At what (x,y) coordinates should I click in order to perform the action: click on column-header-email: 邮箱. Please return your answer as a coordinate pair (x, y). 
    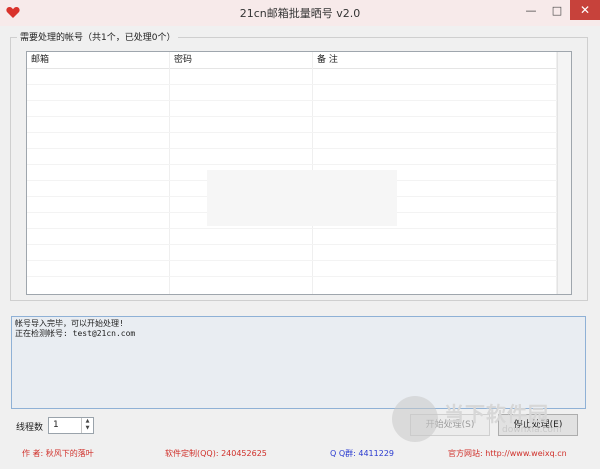
    Looking at the image, I should click on (99, 60).